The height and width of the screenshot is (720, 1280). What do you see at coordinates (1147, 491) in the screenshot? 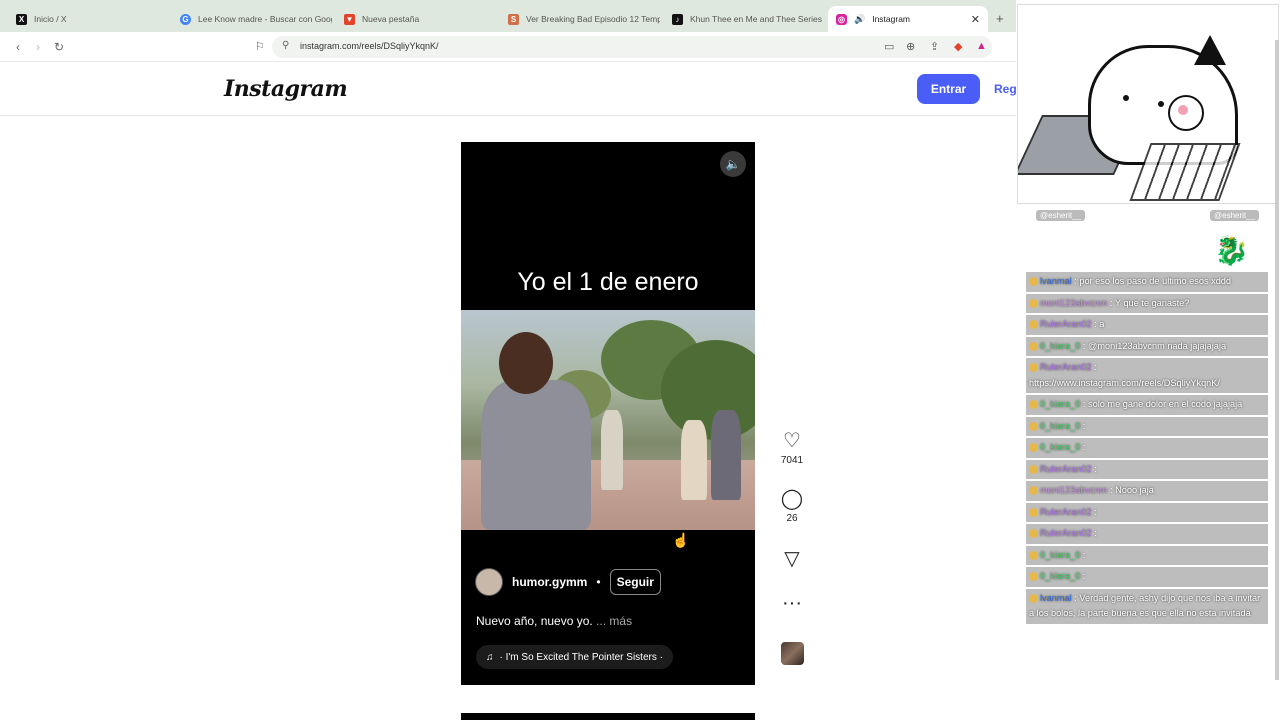
I see `chat-message: moni123abvcnm : Nooo jaja` at bounding box center [1147, 491].